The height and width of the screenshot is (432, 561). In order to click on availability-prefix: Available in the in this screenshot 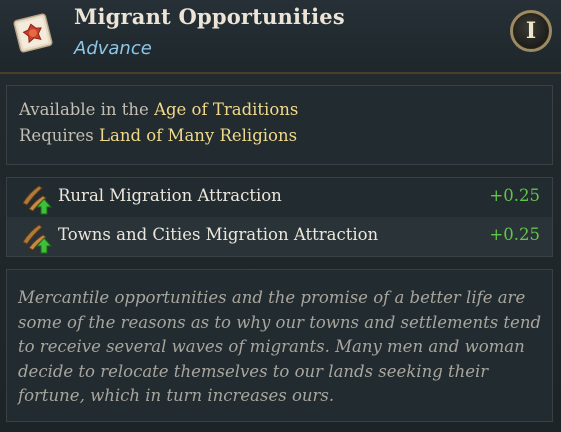, I will do `click(87, 109)`.